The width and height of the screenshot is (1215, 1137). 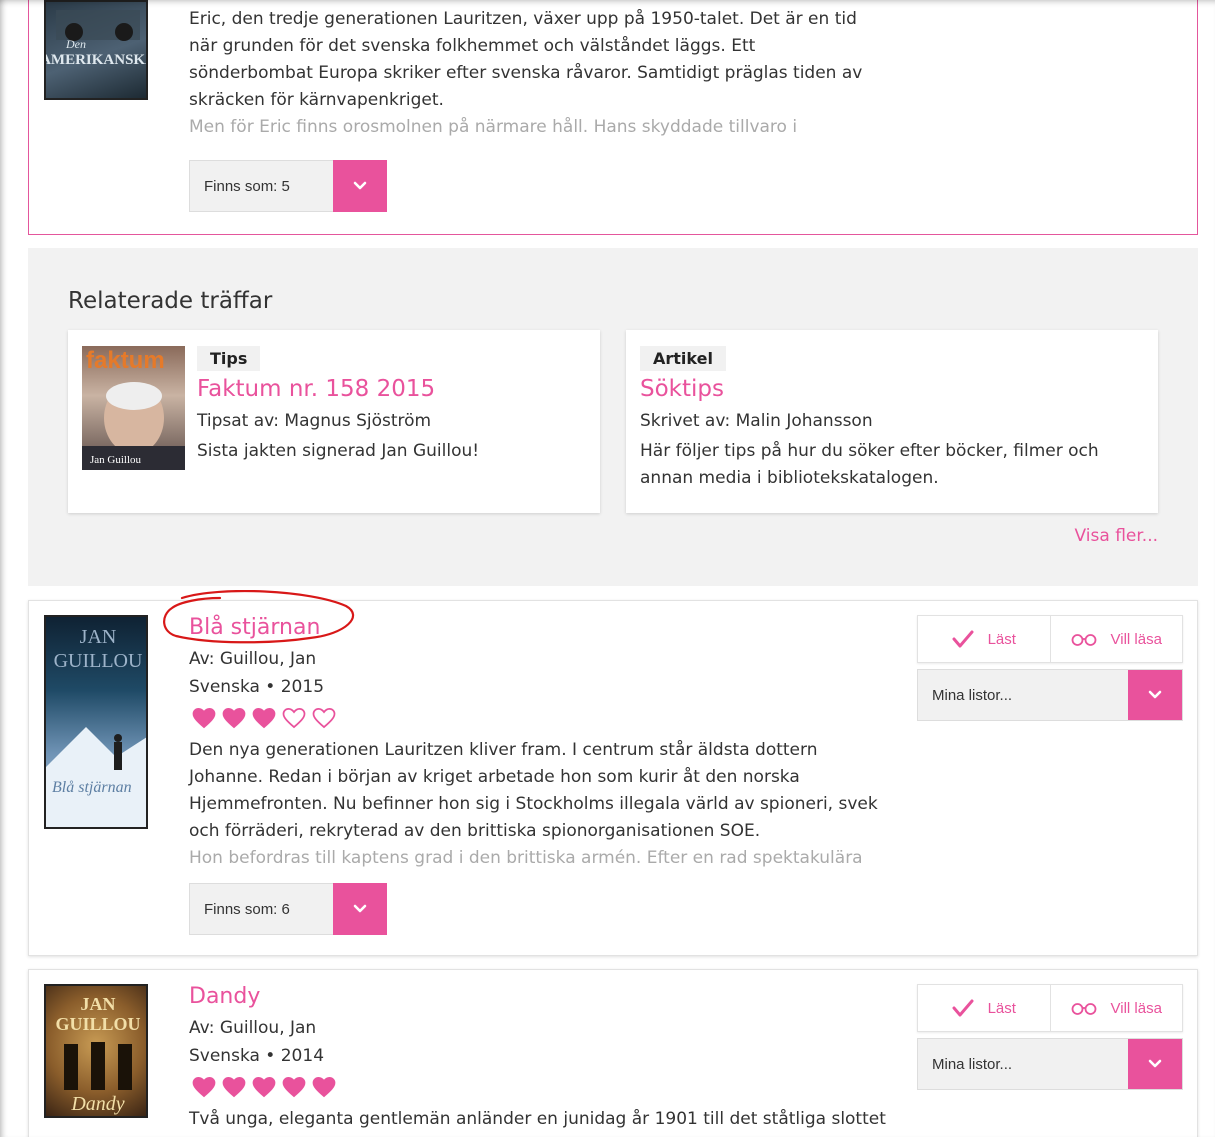 I want to click on related-title-link: Faktum nr. 158 2015, so click(x=316, y=389).